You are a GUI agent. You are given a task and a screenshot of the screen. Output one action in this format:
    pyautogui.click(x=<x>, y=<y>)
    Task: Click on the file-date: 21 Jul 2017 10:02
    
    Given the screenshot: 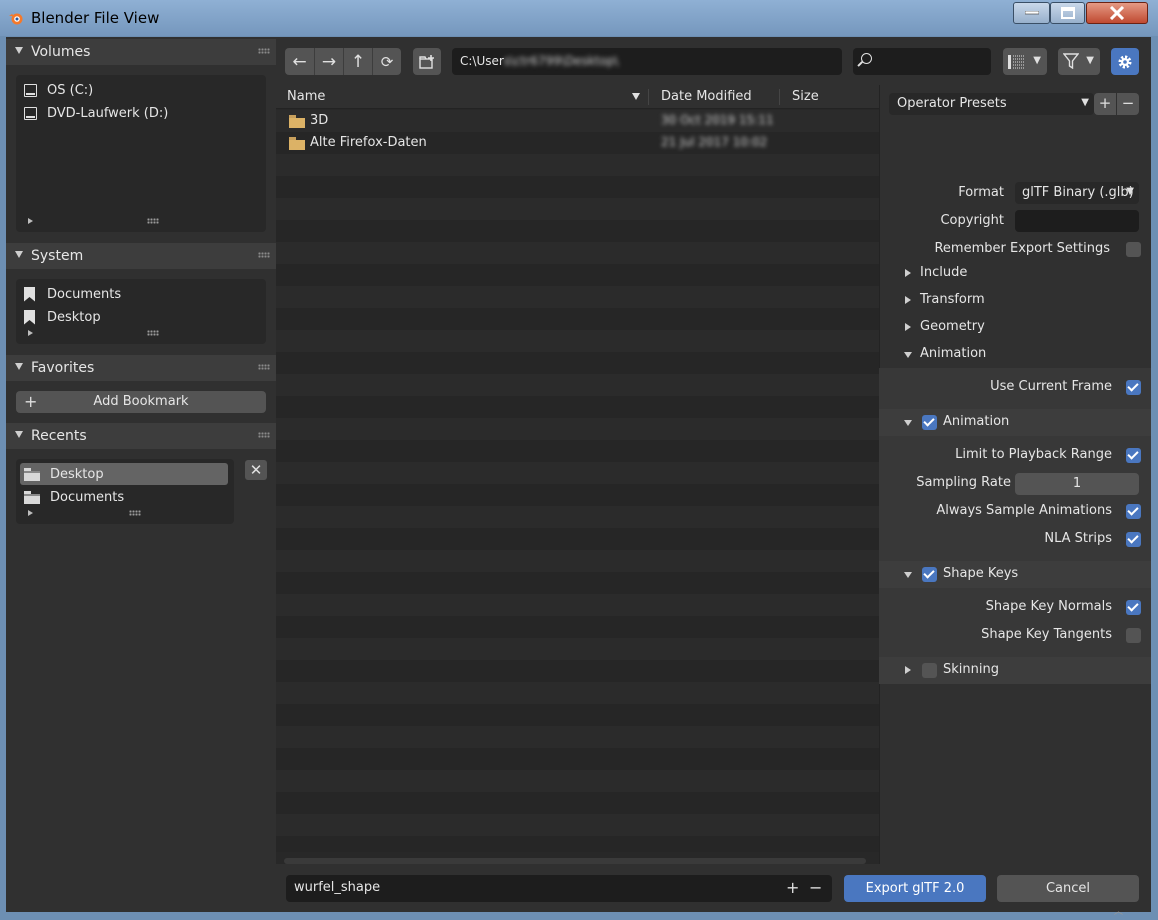 What is the action you would take?
    pyautogui.click(x=714, y=142)
    